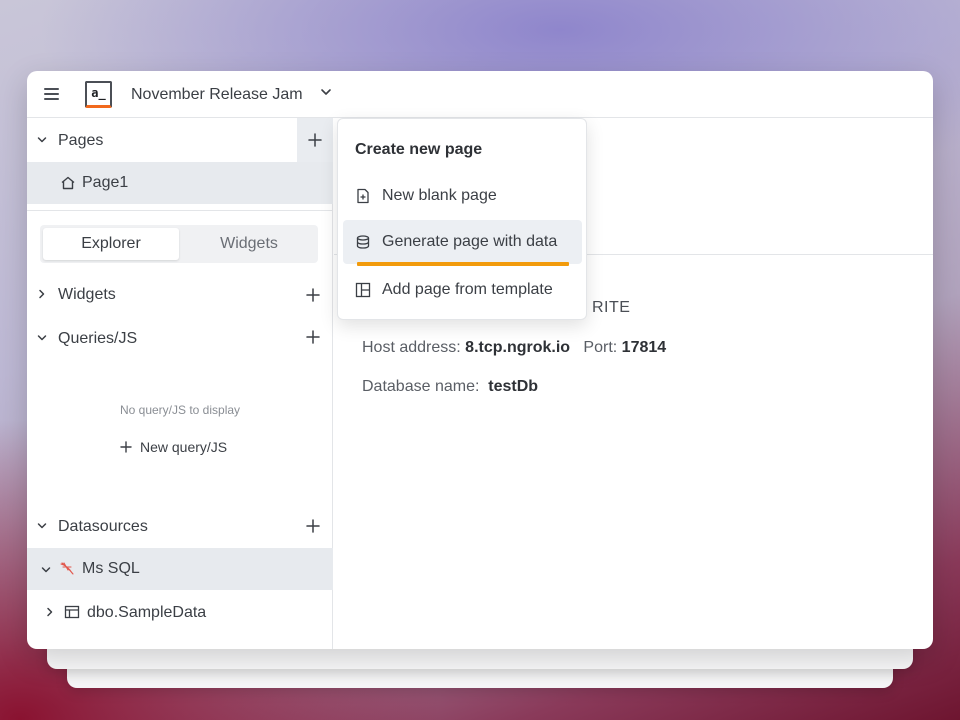 The width and height of the screenshot is (960, 720). I want to click on port-label: Port:, so click(600, 347).